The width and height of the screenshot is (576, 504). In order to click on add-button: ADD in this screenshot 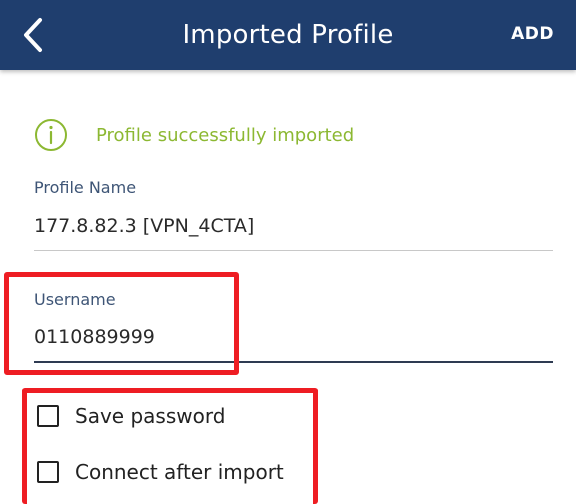, I will do `click(532, 35)`.